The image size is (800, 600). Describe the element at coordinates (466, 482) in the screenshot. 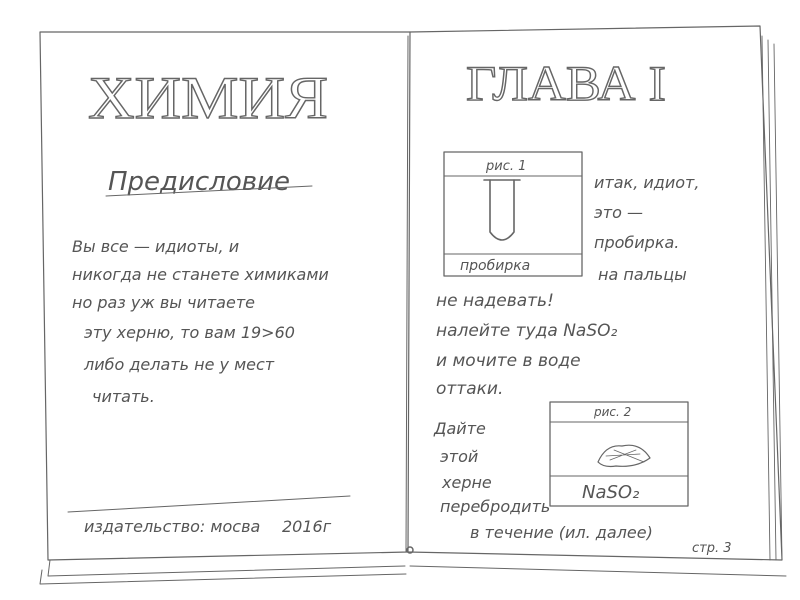

I see `note-line: херне` at that location.